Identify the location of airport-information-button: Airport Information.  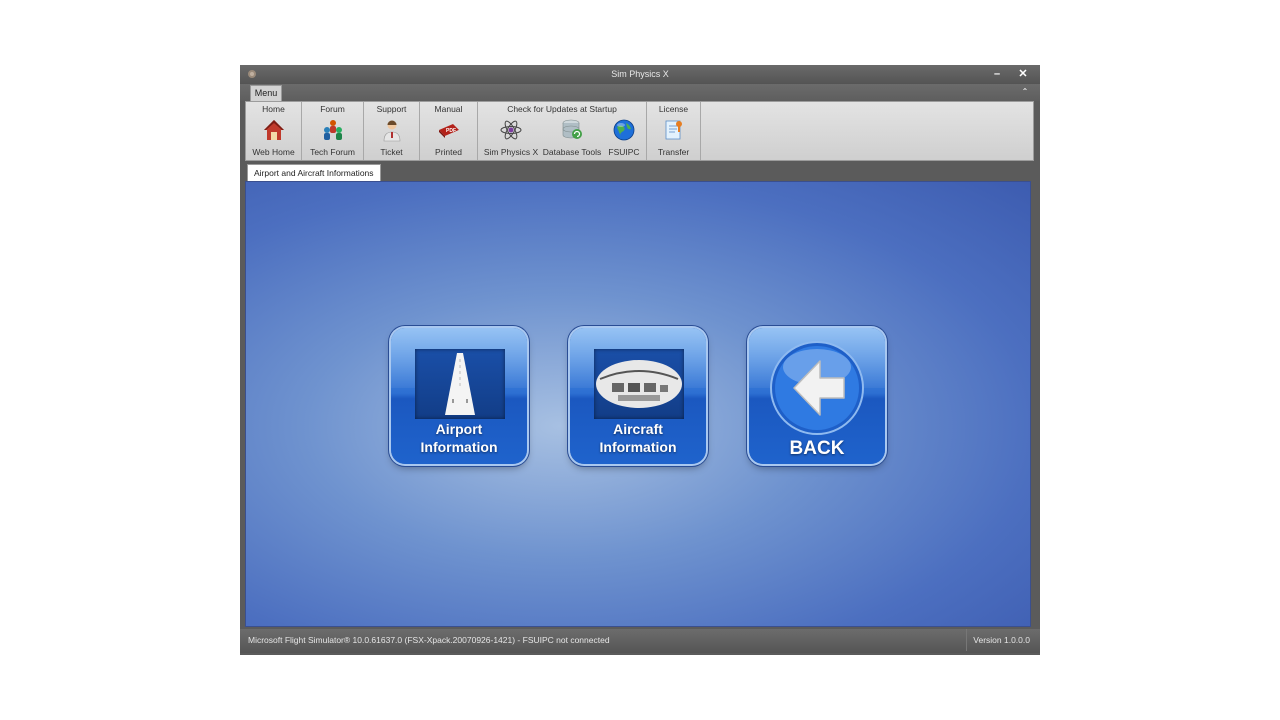
(459, 396).